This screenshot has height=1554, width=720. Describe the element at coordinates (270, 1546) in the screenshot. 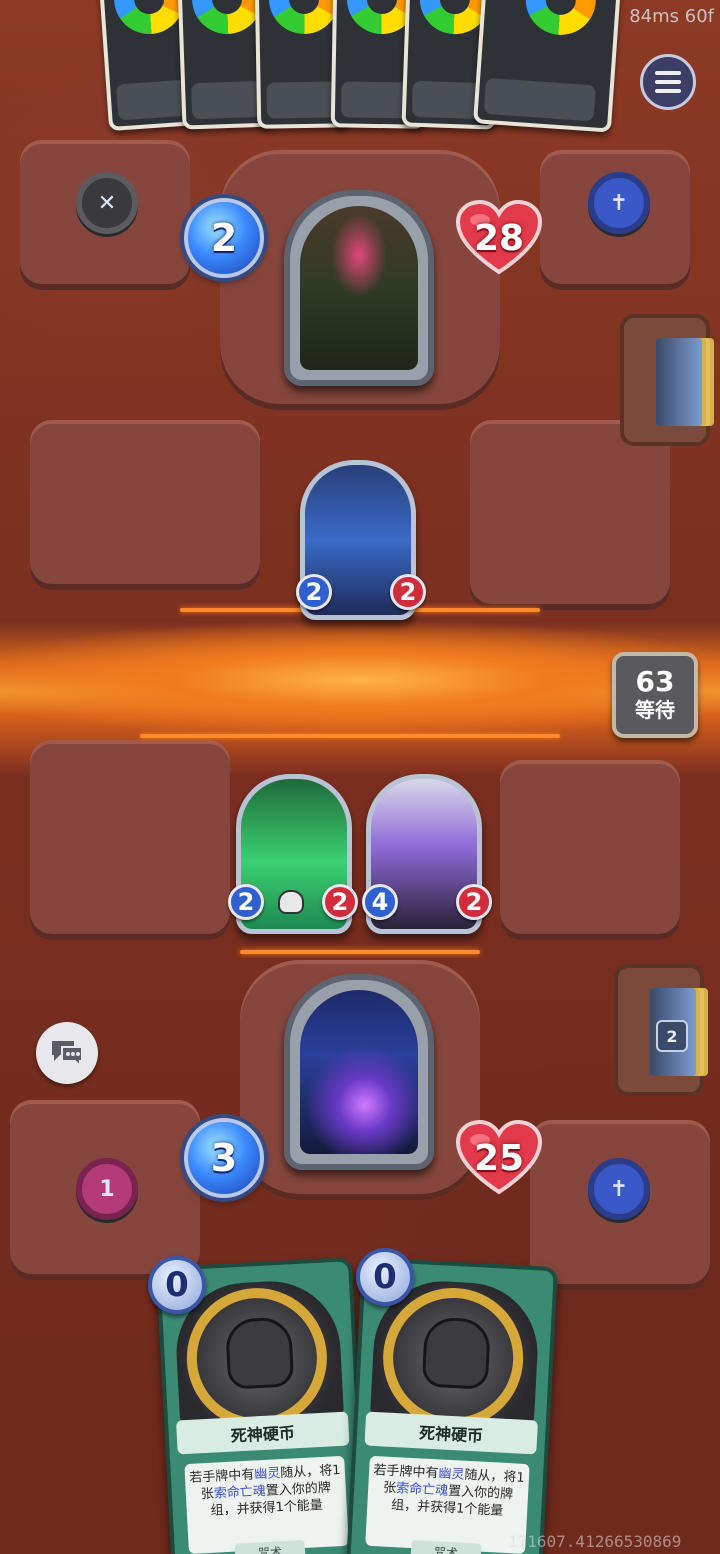

I see `card-type: 咒术` at that location.